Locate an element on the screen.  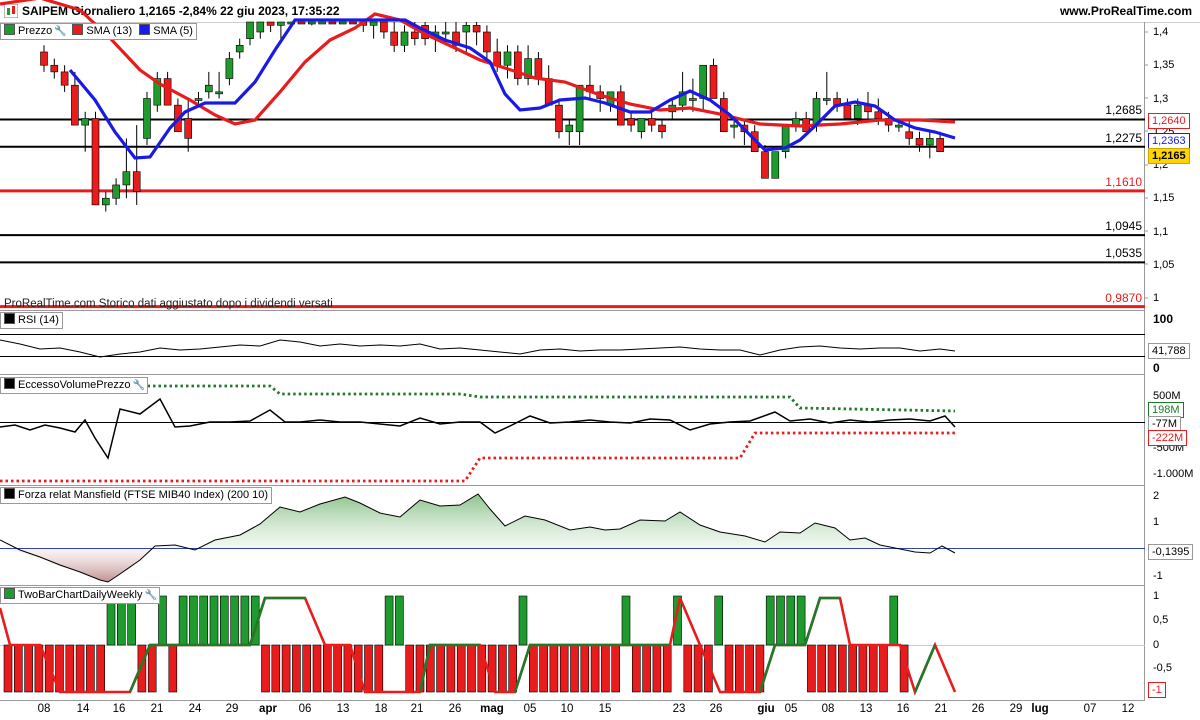
evp-legend: EccessoVolumePrezzo 🔧 is located at coordinates (74, 385).